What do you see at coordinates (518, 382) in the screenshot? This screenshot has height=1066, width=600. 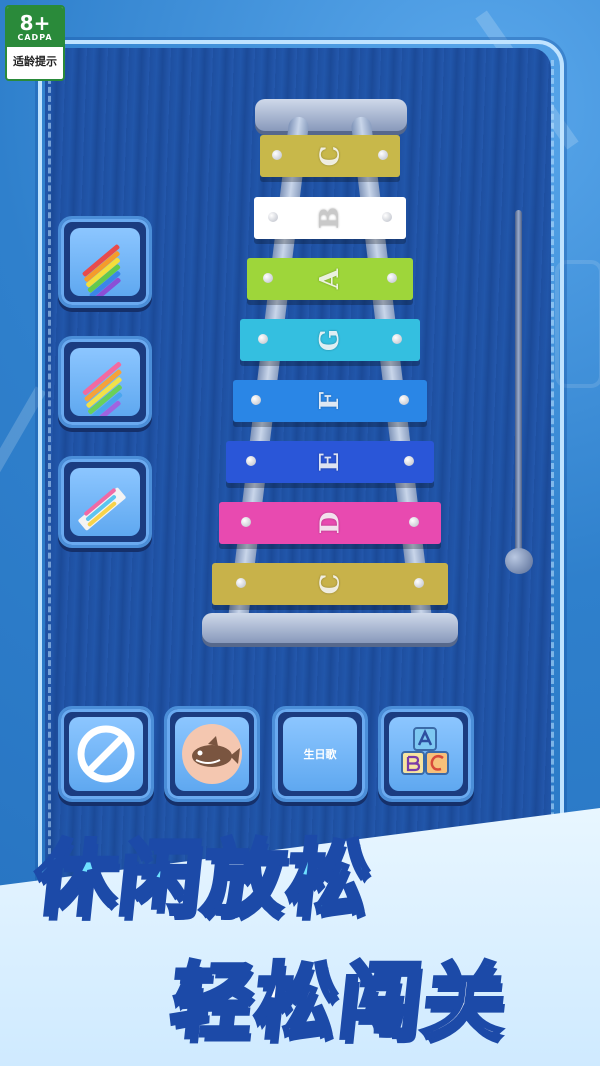 I see `mallet-stick` at bounding box center [518, 382].